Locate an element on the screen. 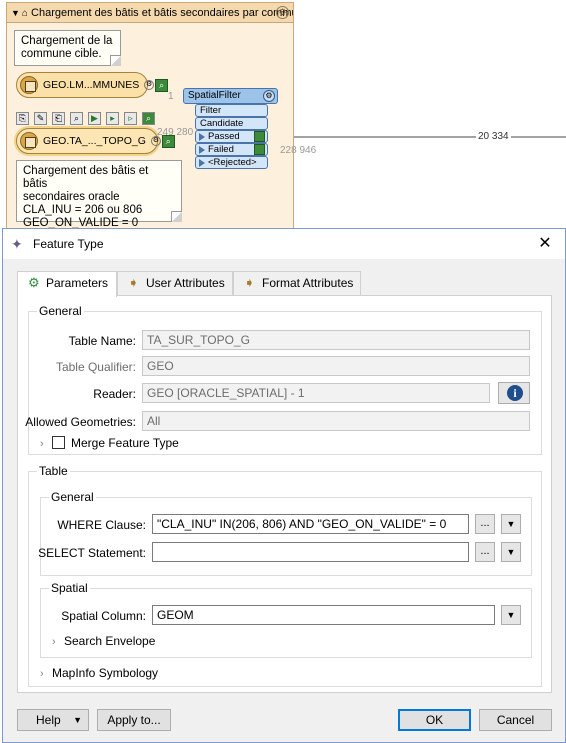 The image size is (566, 743). dialog-titlebar: ✦ Feature Type ✕ is located at coordinates (284, 244).